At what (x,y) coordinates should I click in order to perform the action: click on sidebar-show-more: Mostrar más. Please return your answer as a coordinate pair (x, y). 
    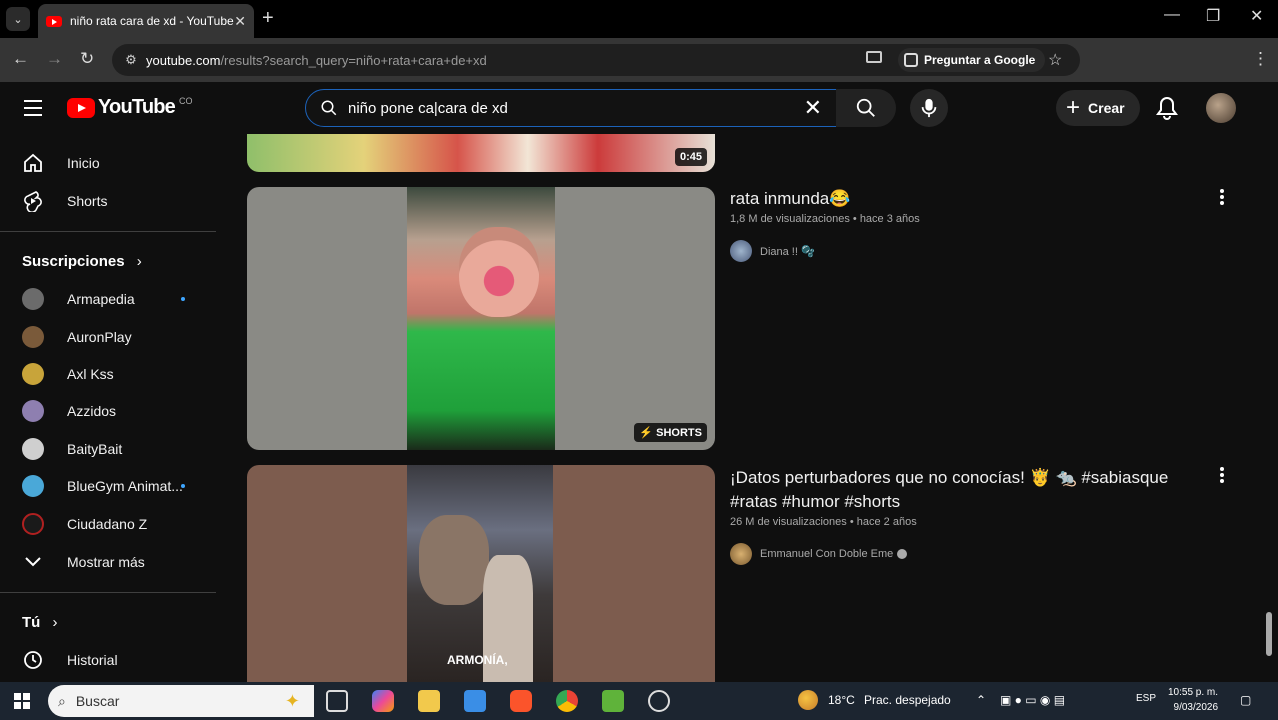
    Looking at the image, I should click on (108, 561).